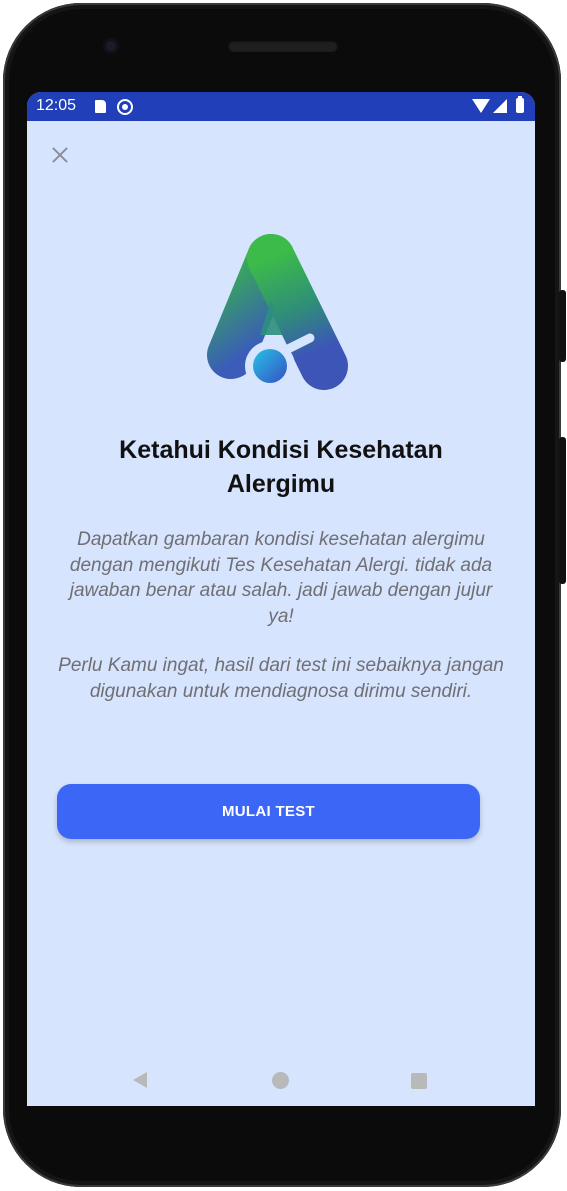 The height and width of the screenshot is (1191, 567). Describe the element at coordinates (111, 46) in the screenshot. I see `front-camera` at that location.